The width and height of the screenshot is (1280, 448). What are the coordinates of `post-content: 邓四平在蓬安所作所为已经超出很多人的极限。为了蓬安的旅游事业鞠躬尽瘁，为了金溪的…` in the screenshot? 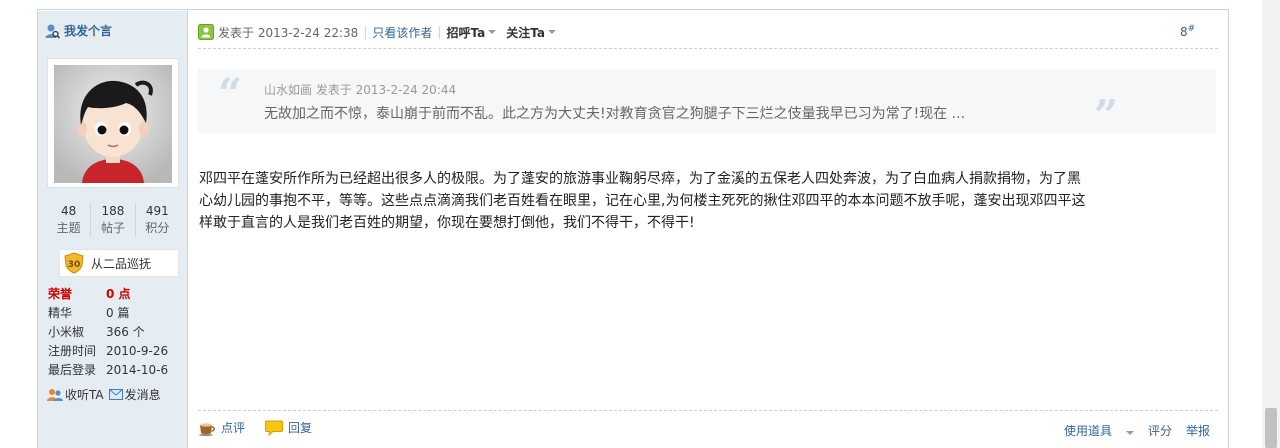 It's located at (709, 201).